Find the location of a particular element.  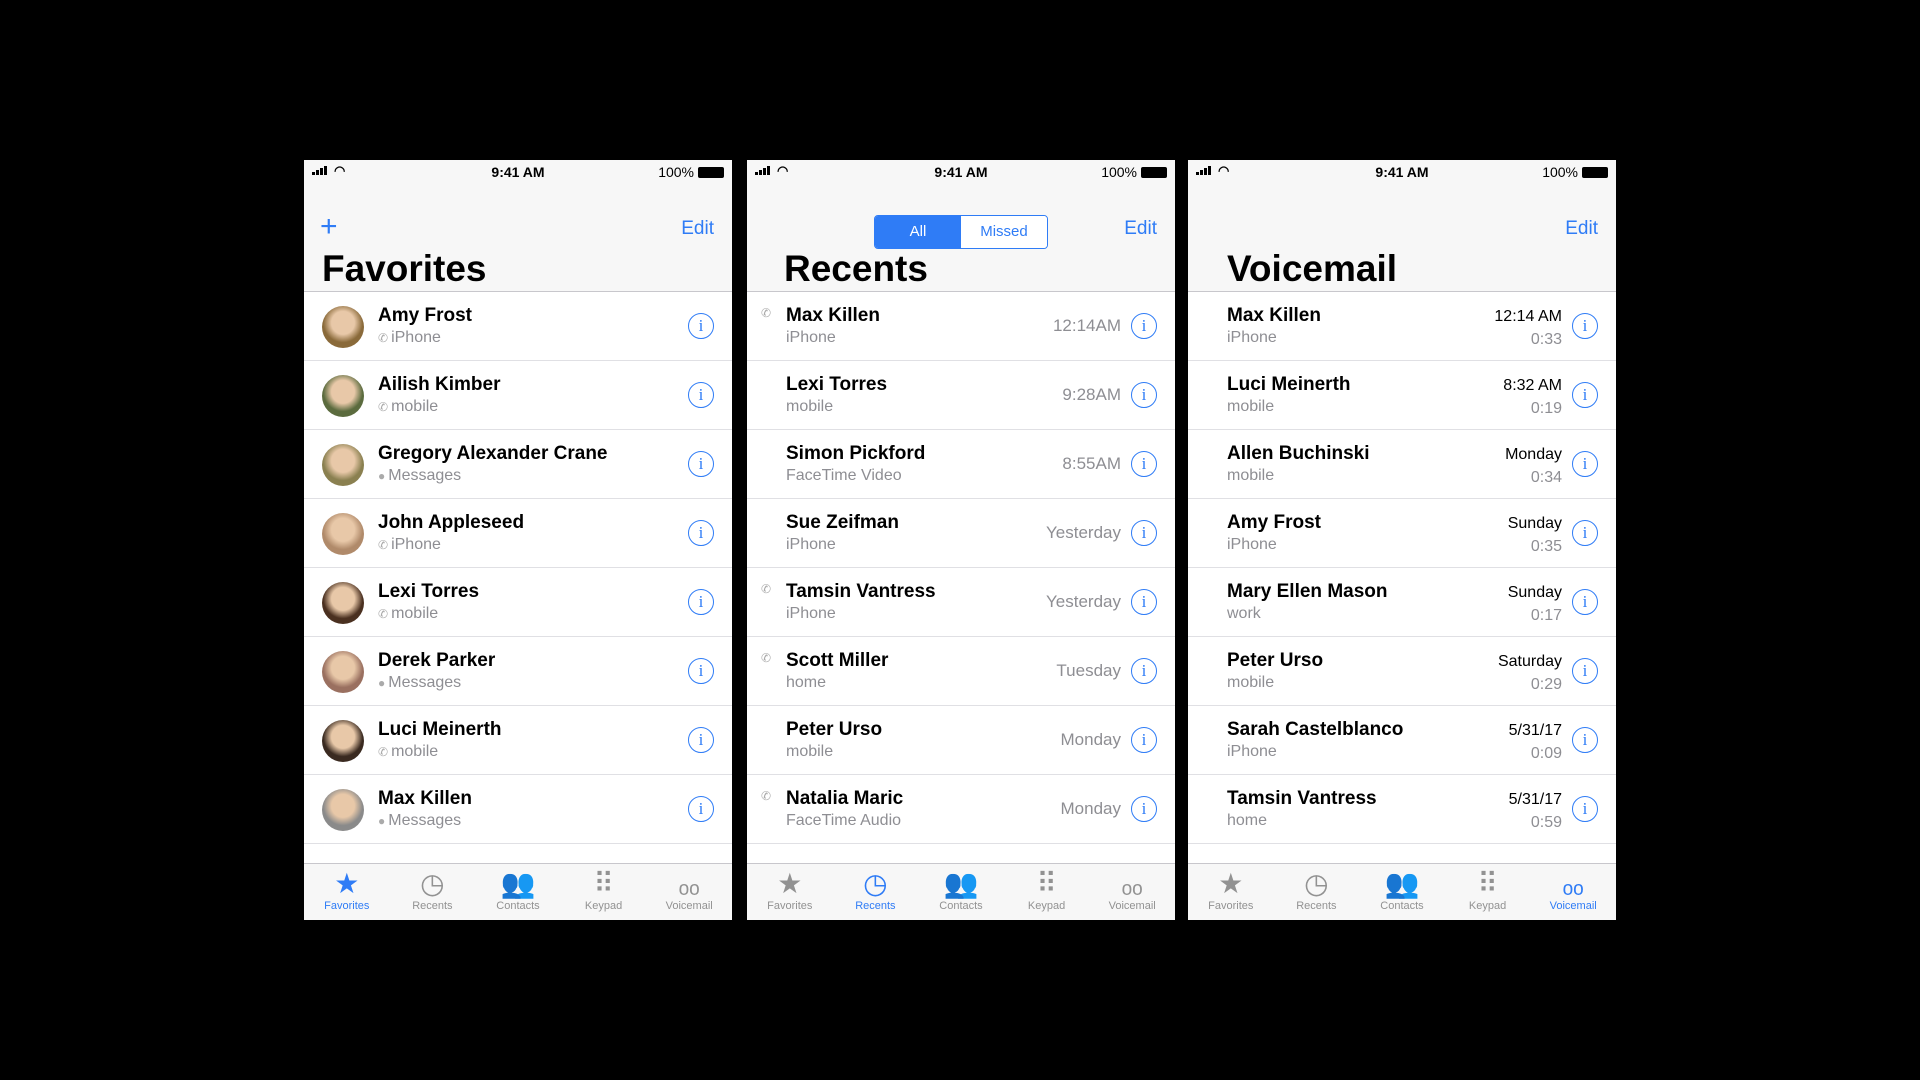

recent-call-row: ✆ Tamsin Vantress iPhone Yesterday i is located at coordinates (961, 602).